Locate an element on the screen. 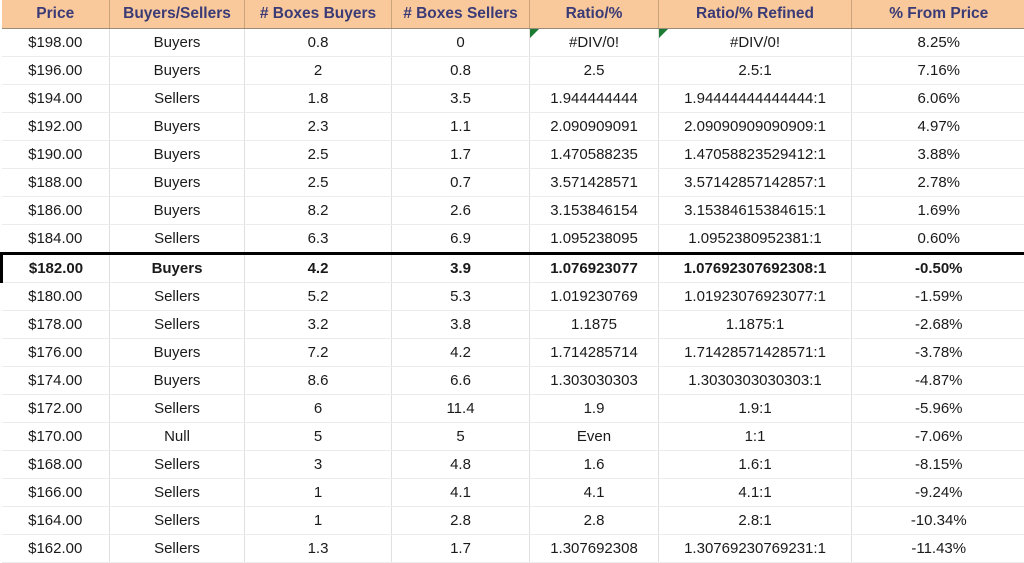 The height and width of the screenshot is (563, 1024). column-header-percent-from-price: % From Price is located at coordinates (938, 14).